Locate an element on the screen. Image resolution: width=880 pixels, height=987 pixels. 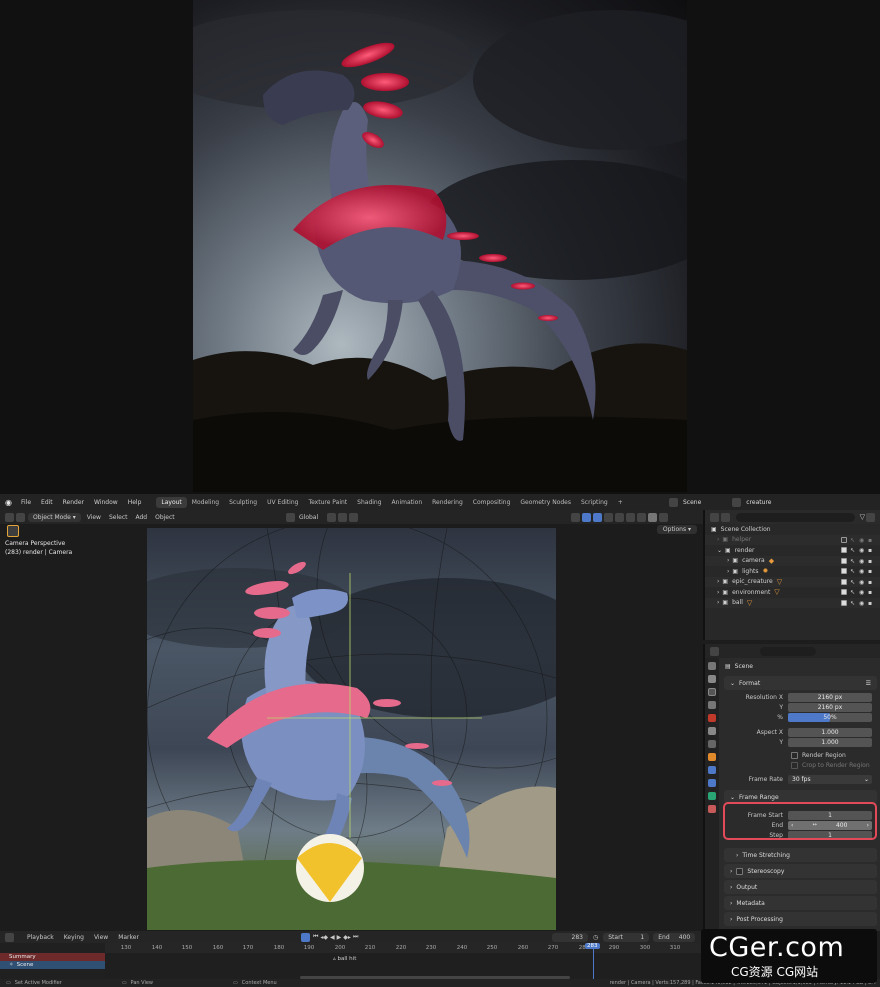
menu-render: Render is located at coordinates (73, 502).